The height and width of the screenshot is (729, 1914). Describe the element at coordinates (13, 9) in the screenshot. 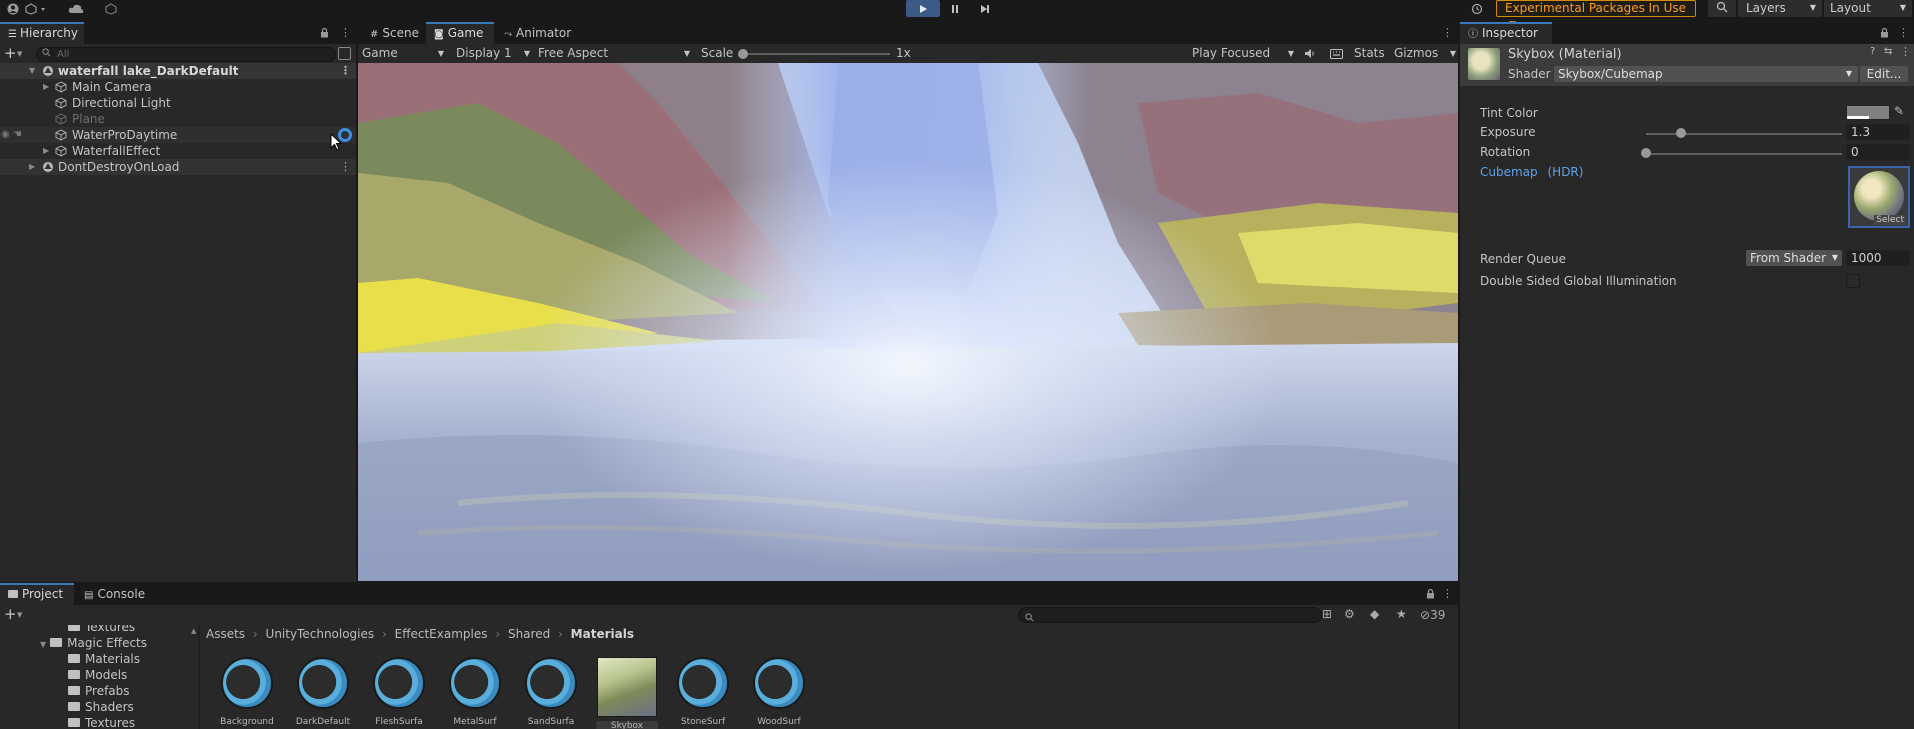

I see `account-icon` at that location.